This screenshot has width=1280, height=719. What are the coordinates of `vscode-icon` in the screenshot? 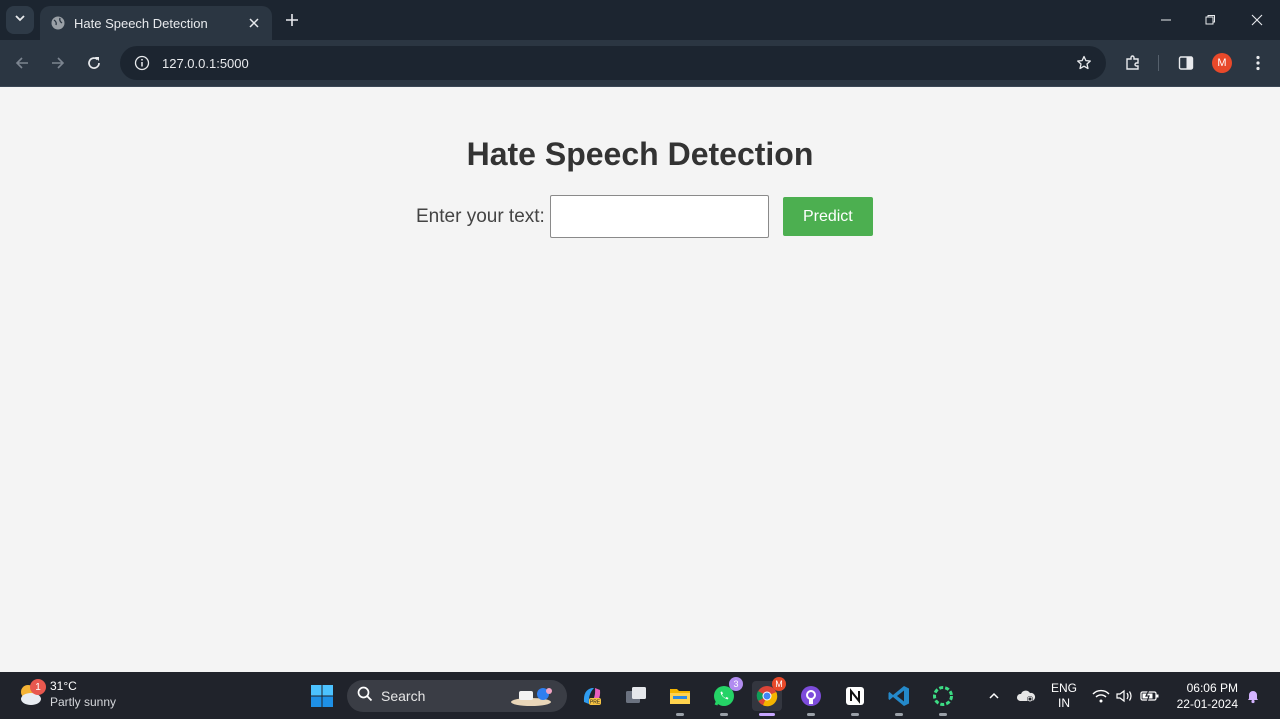 It's located at (899, 698).